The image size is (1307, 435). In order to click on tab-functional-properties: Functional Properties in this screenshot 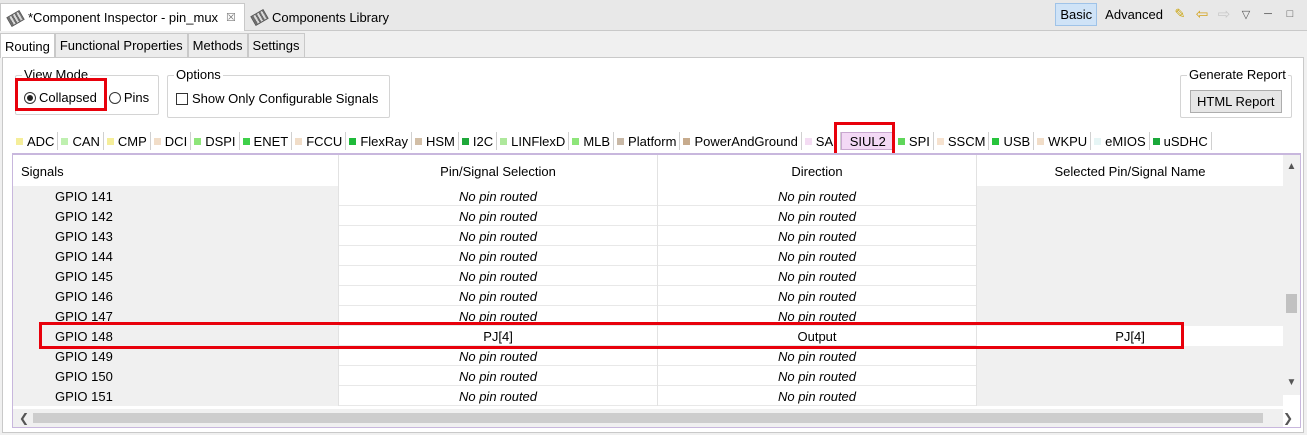, I will do `click(121, 45)`.